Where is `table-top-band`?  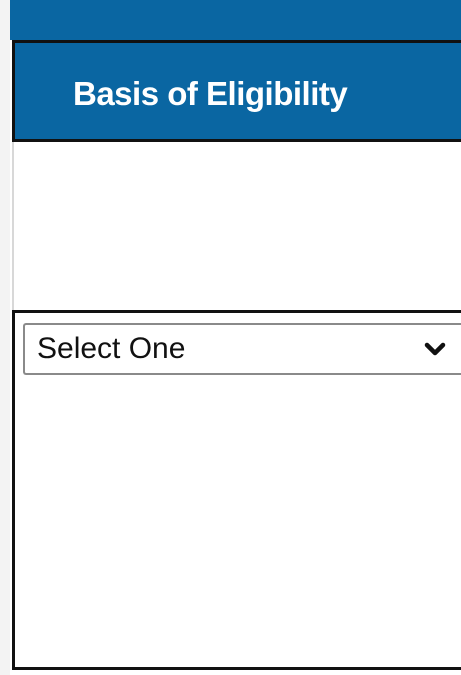 table-top-band is located at coordinates (235, 20).